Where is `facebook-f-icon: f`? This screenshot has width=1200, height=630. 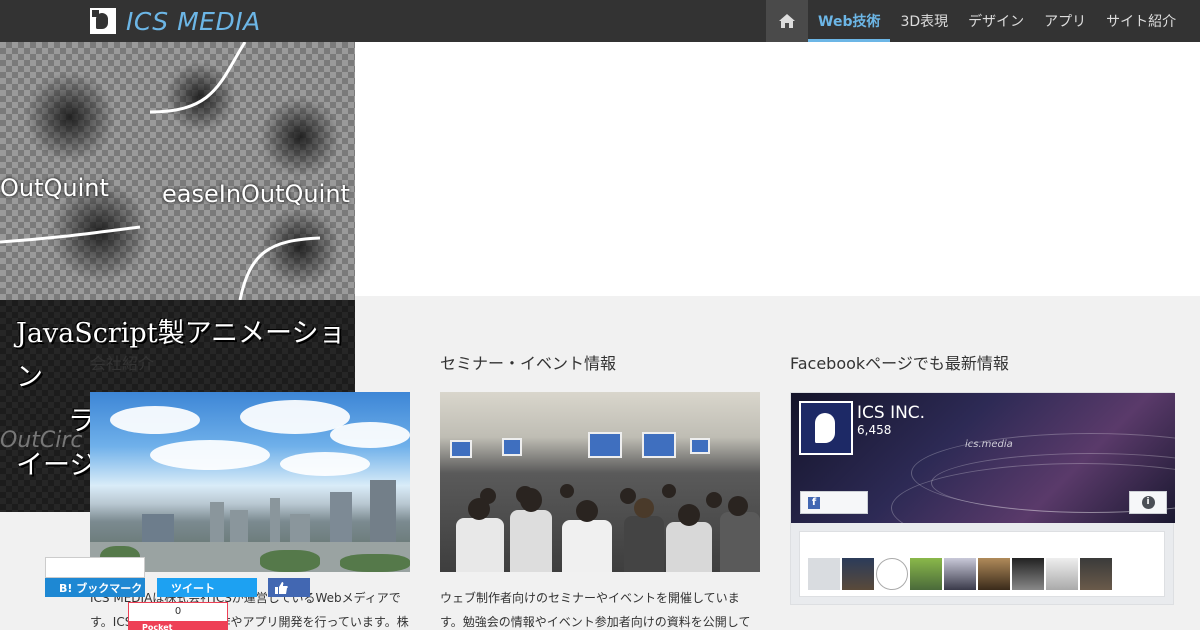
facebook-f-icon: f is located at coordinates (814, 502).